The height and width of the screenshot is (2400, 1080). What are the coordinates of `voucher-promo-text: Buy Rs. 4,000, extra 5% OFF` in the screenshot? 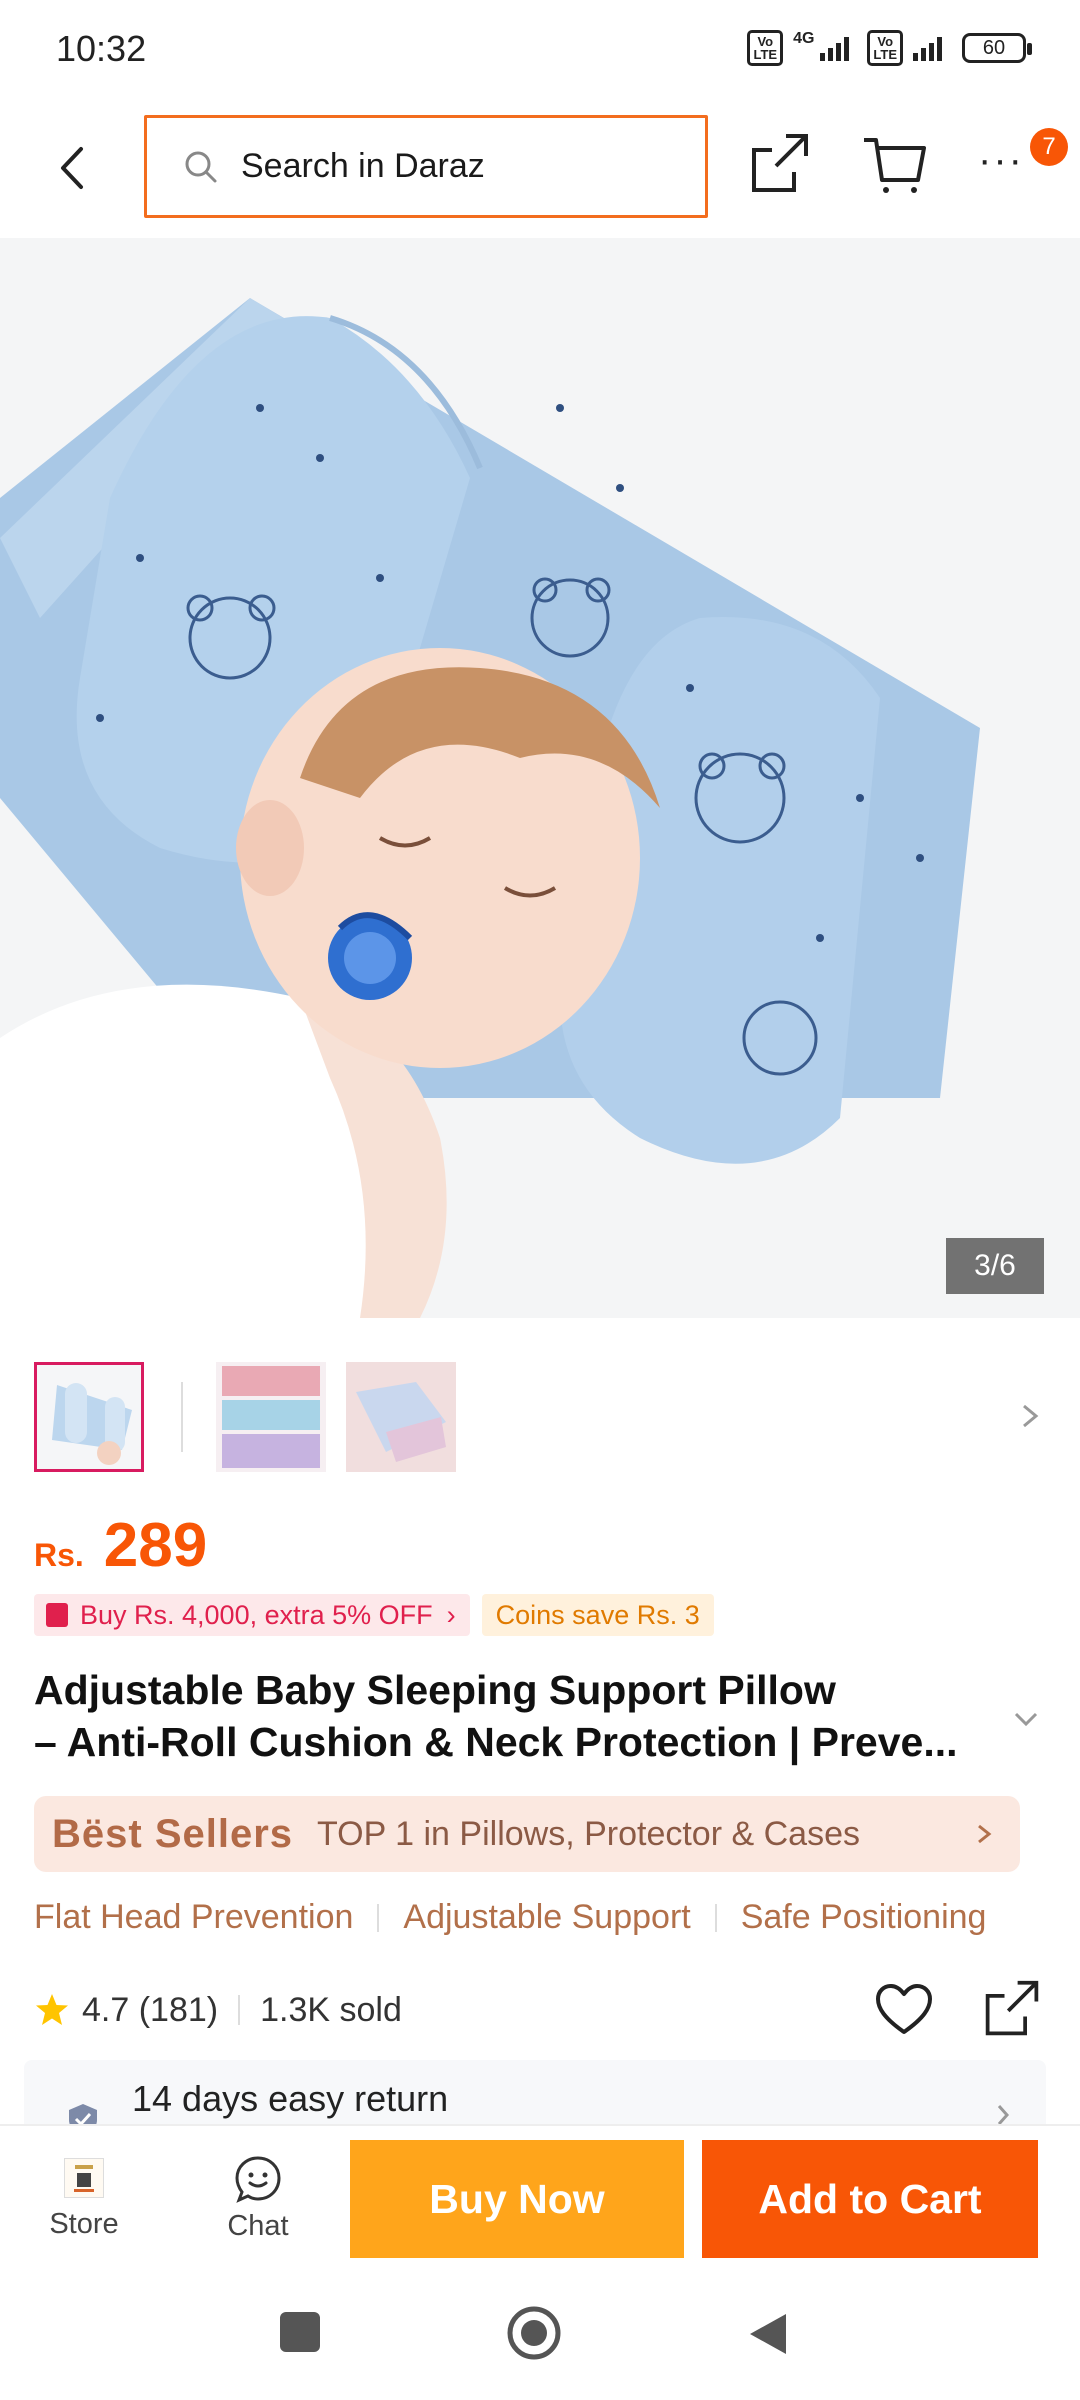 It's located at (256, 1614).